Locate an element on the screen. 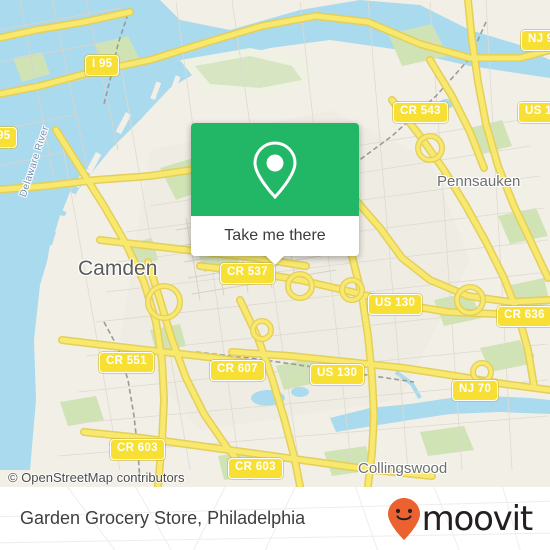 The image size is (550, 550). callout-pointer is located at coordinates (275, 260).